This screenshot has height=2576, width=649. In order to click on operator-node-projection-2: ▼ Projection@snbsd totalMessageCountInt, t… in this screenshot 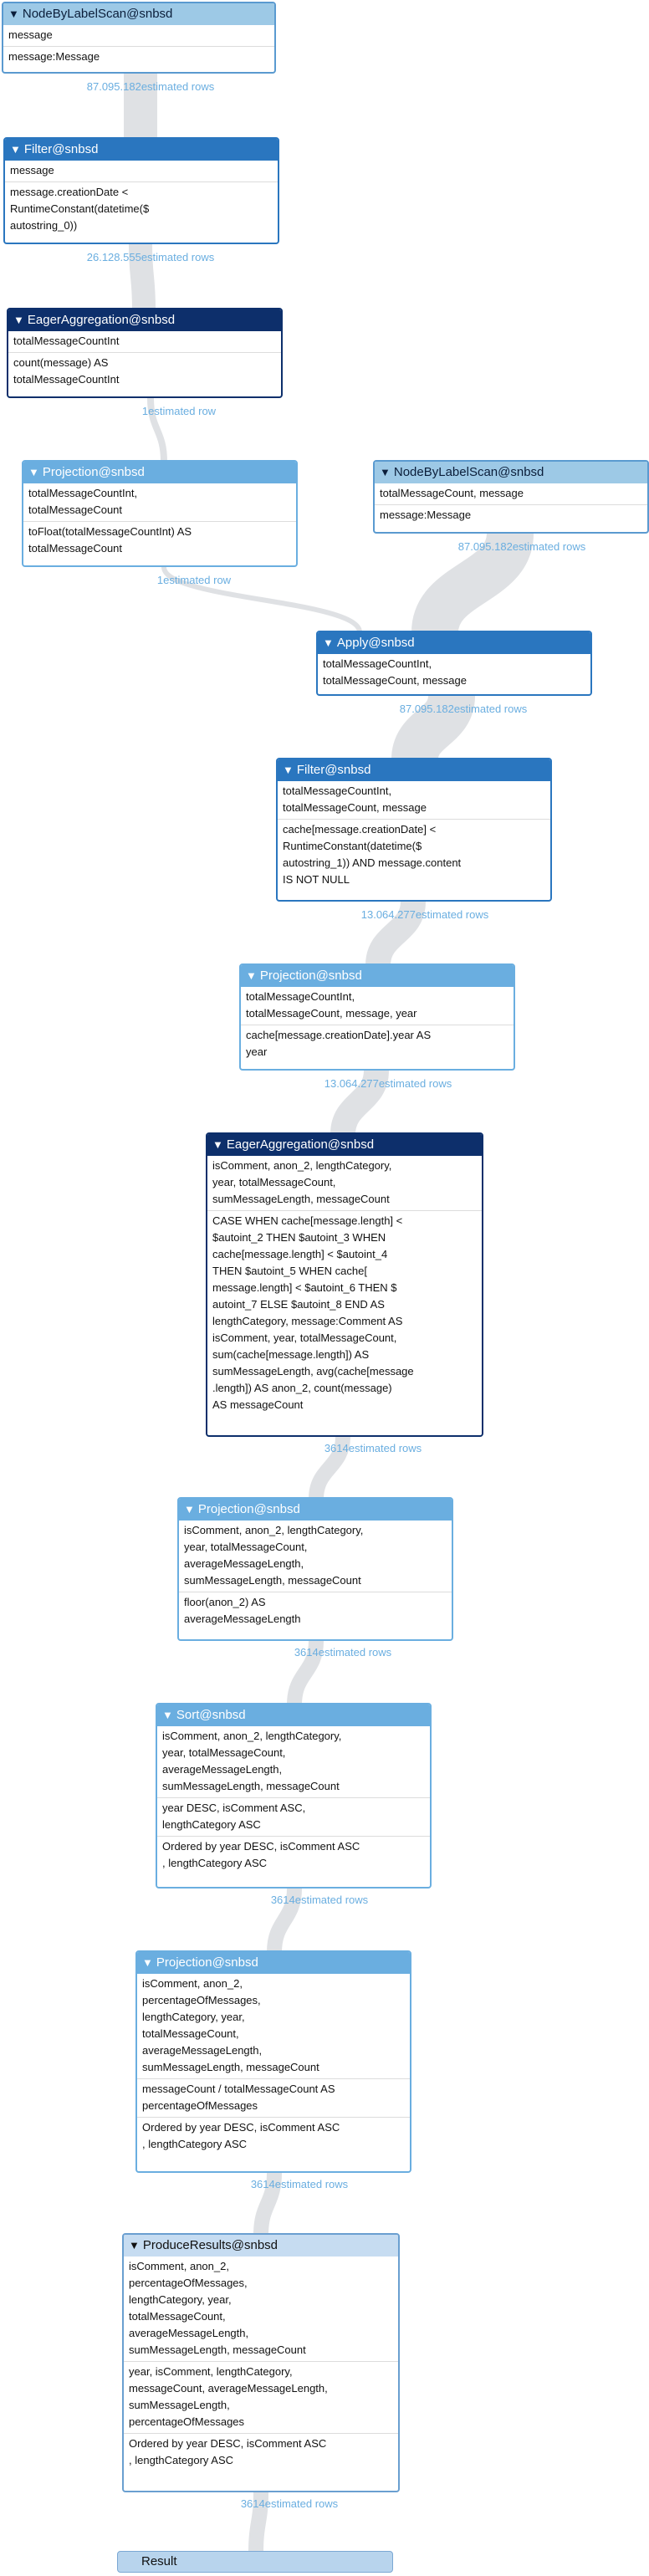, I will do `click(377, 1017)`.